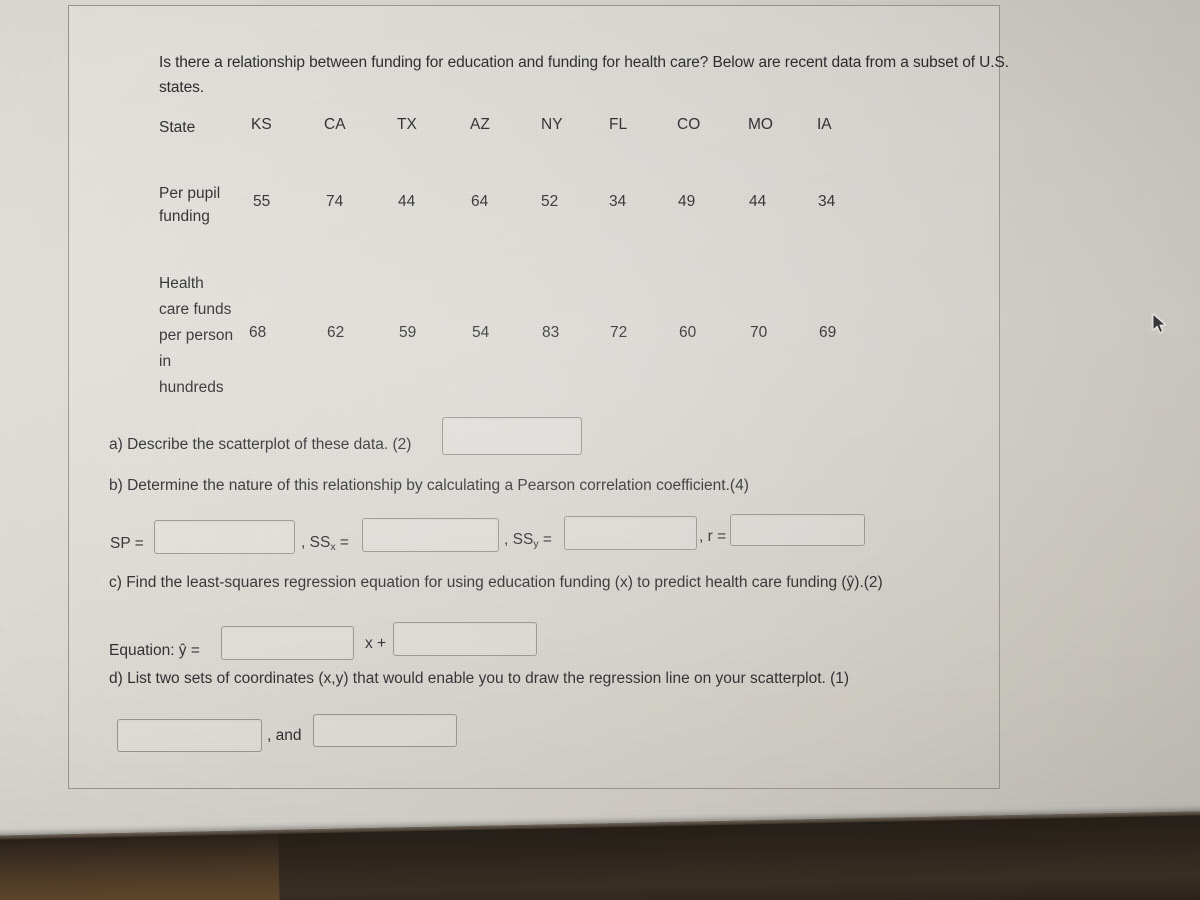 The height and width of the screenshot is (900, 1200). Describe the element at coordinates (713, 536) in the screenshot. I see `r-label: , r =` at that location.